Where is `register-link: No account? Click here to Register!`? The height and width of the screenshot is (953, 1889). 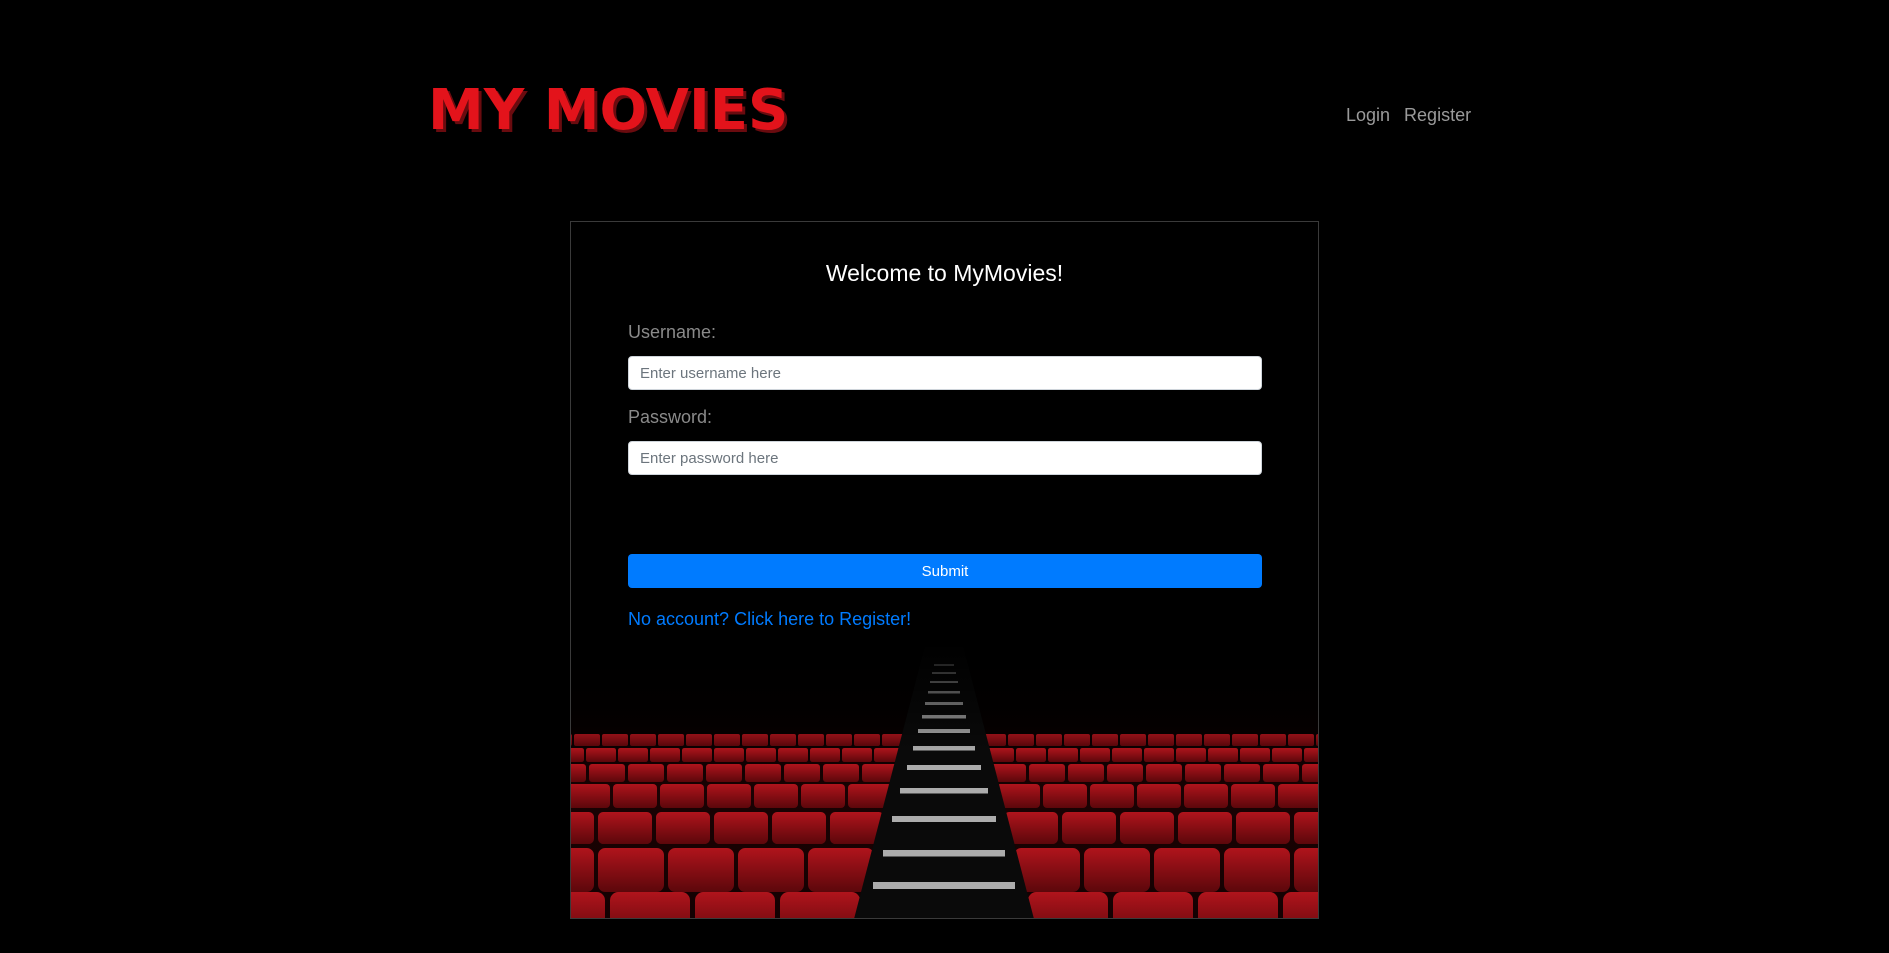
register-link: No account? Click here to Register! is located at coordinates (769, 619).